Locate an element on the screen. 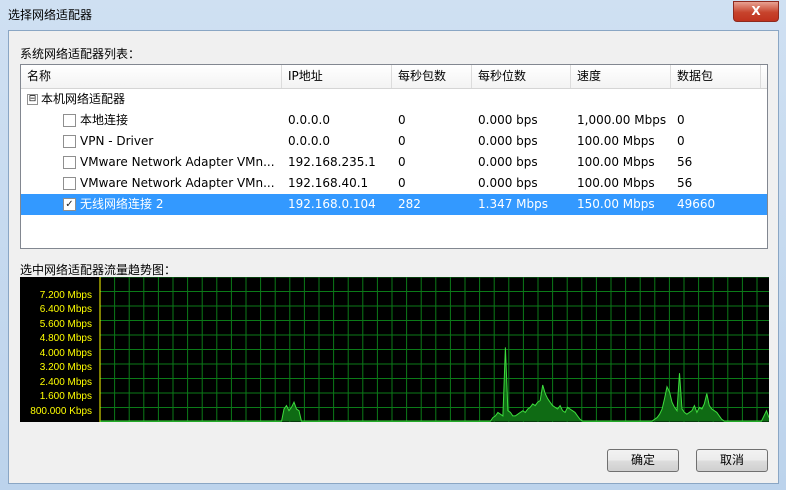 The height and width of the screenshot is (490, 786). column-header-speed: 速度 is located at coordinates (621, 76).